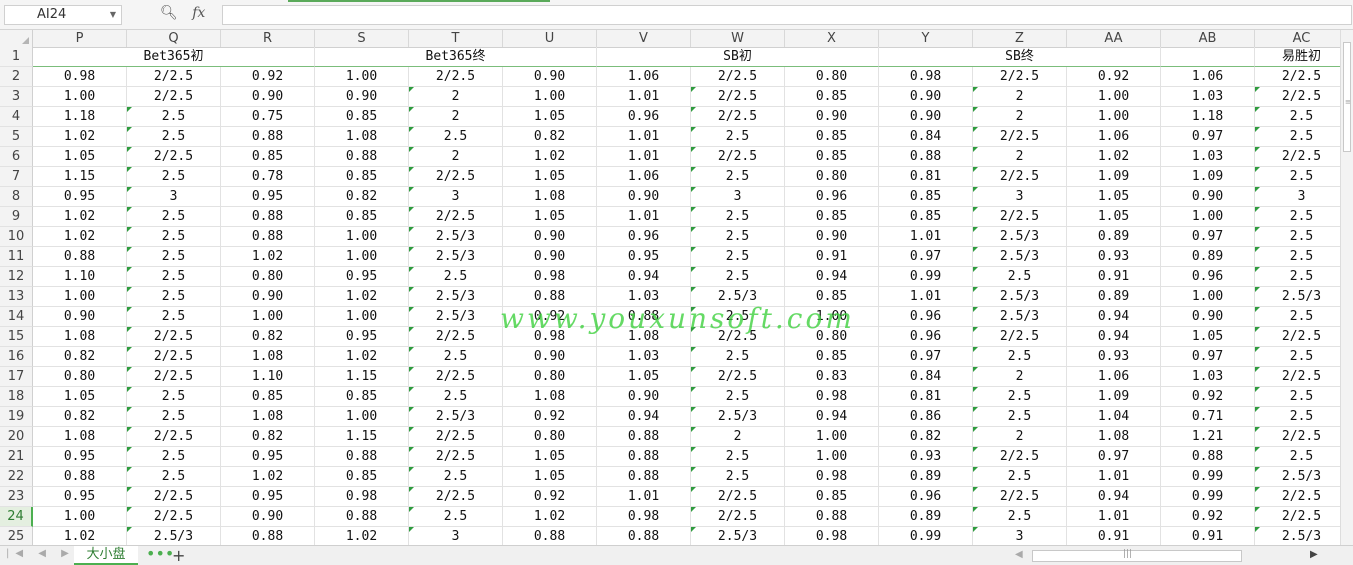 The height and width of the screenshot is (565, 1353). Describe the element at coordinates (926, 237) in the screenshot. I see `table-cell: 1.01` at that location.